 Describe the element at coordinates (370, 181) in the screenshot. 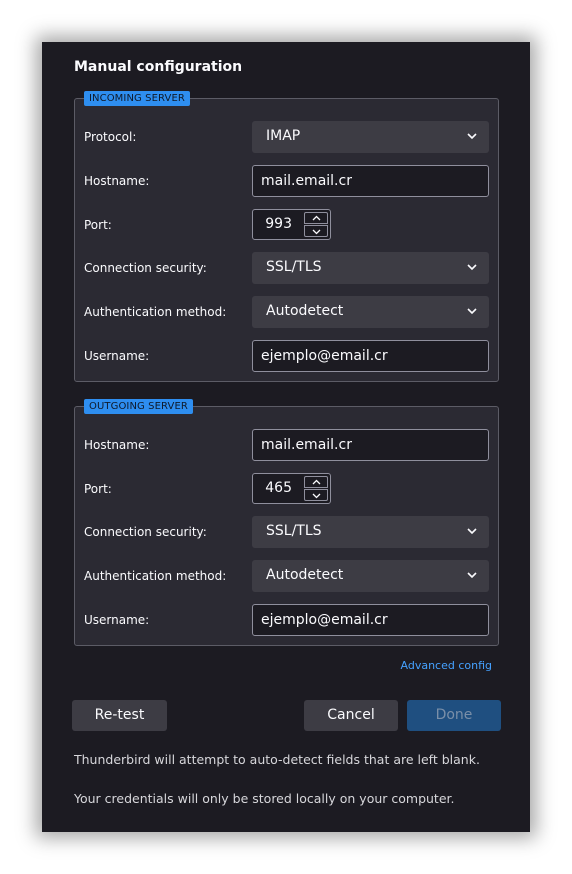

I see `incoming-hostname-input: mail.email.cr` at that location.